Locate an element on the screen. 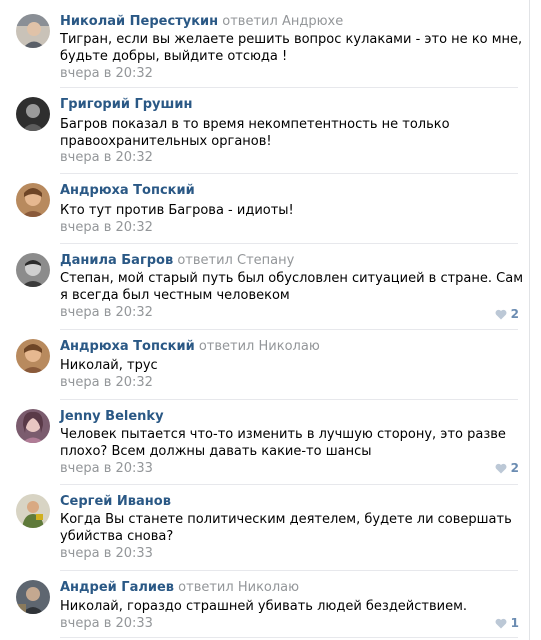  like-button: 1 is located at coordinates (507, 623).